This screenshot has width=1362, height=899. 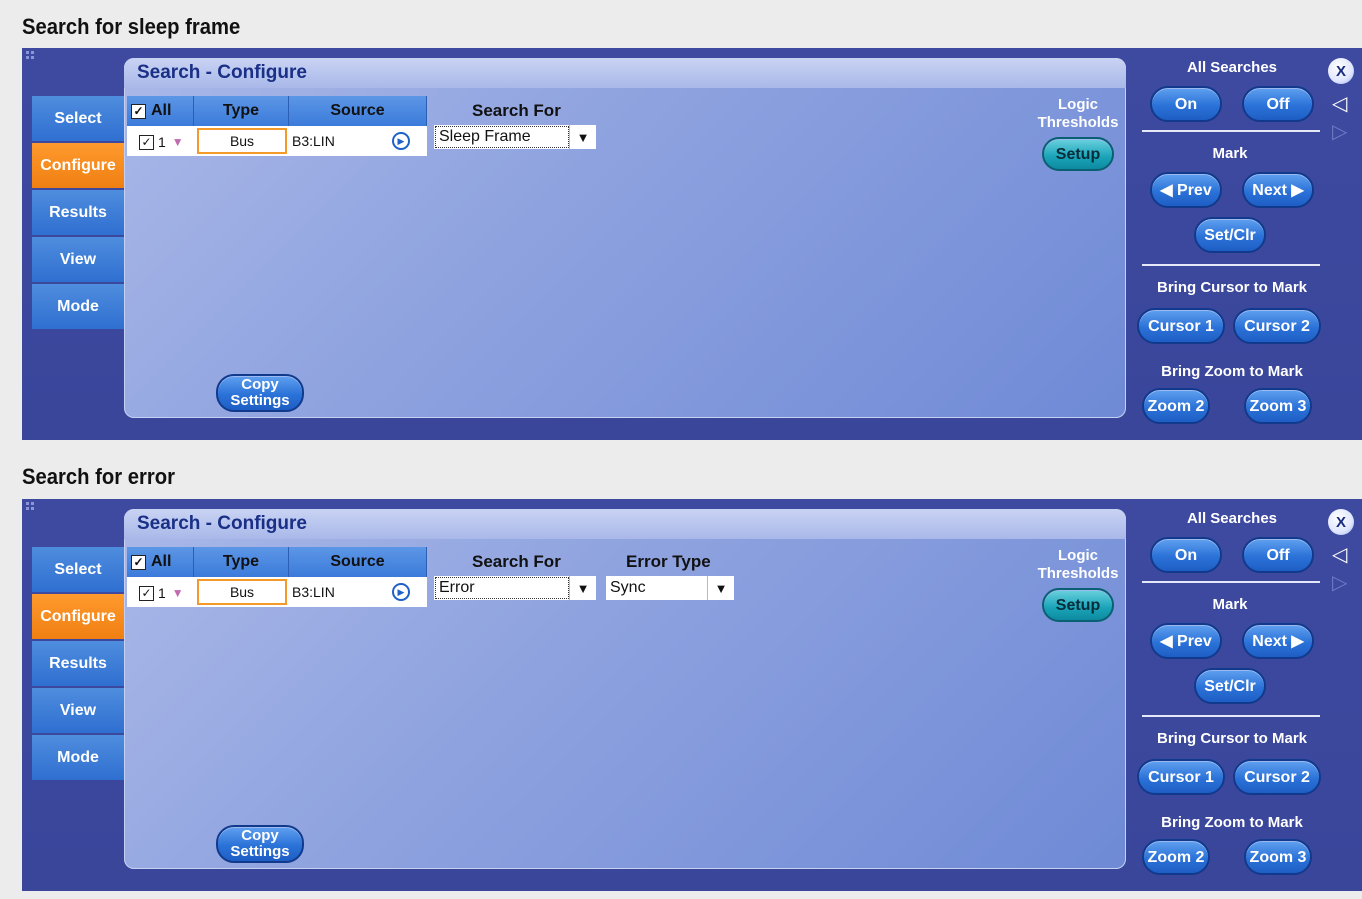 I want to click on search-for-value: Sleep Frame, so click(x=502, y=137).